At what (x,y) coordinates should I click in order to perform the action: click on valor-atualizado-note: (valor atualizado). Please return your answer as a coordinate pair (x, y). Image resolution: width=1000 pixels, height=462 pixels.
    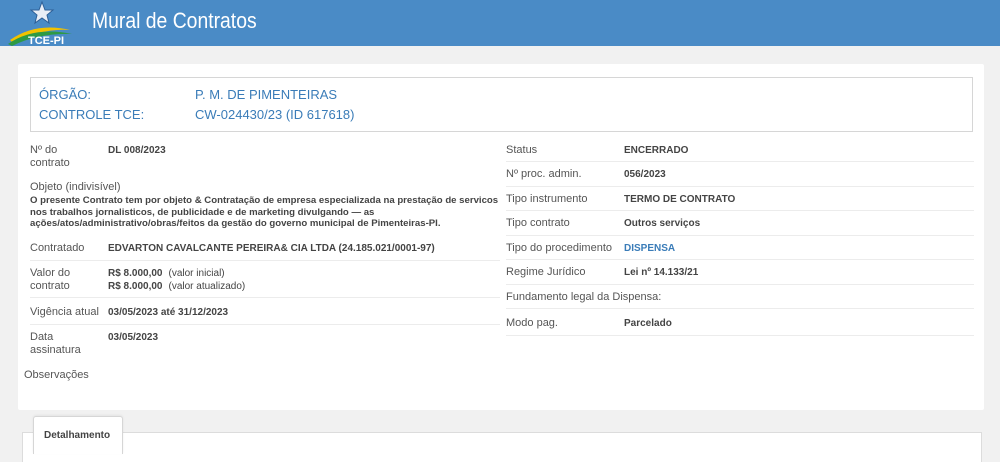
    Looking at the image, I should click on (207, 286).